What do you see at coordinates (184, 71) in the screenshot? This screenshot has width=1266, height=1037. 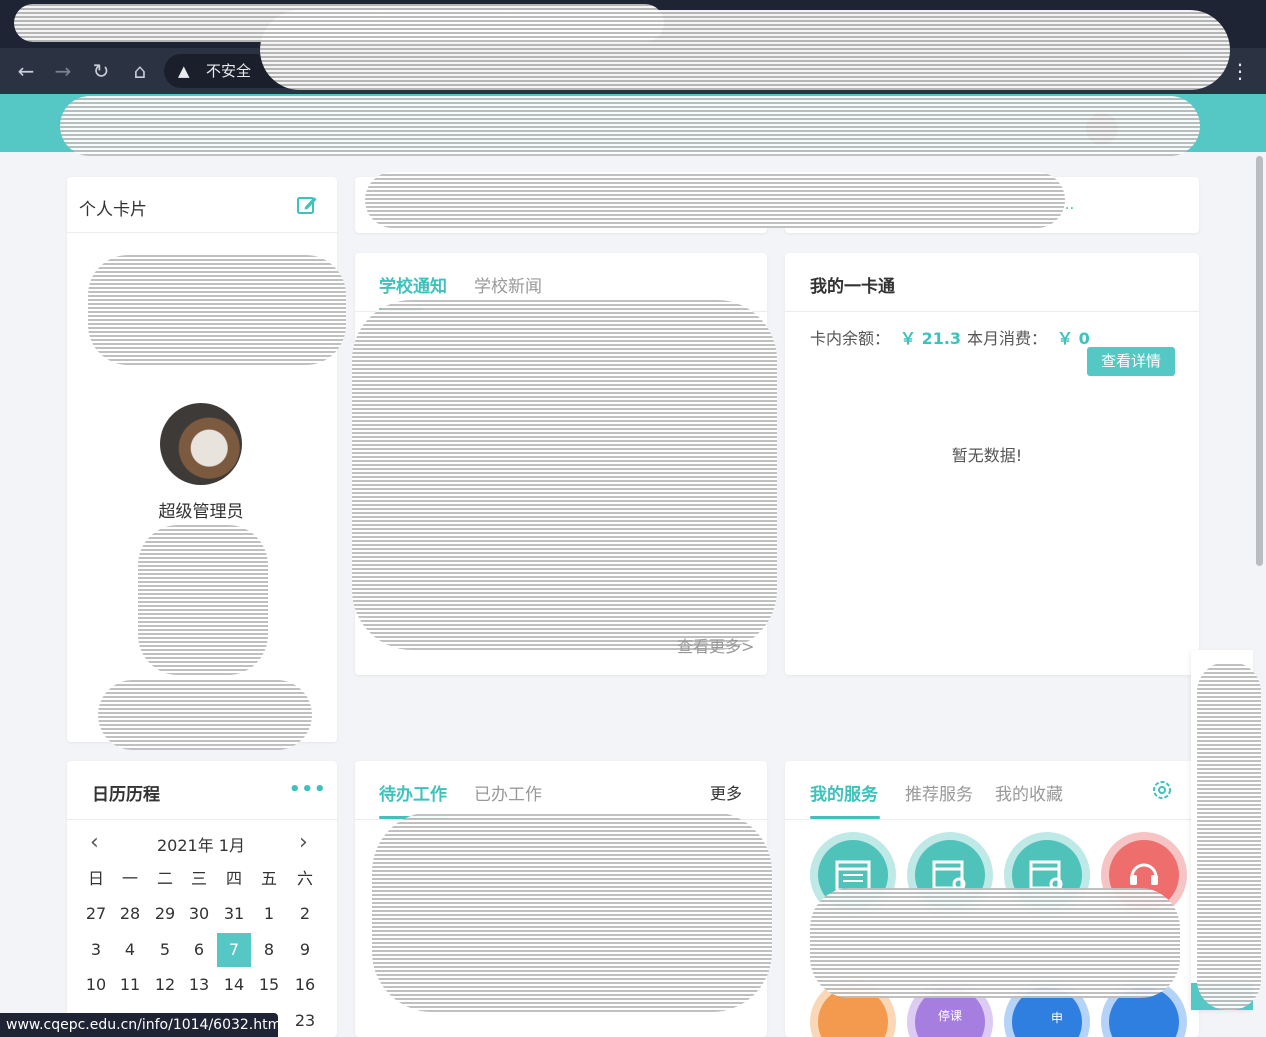 I see `warning-triangle-icon: ▲` at bounding box center [184, 71].